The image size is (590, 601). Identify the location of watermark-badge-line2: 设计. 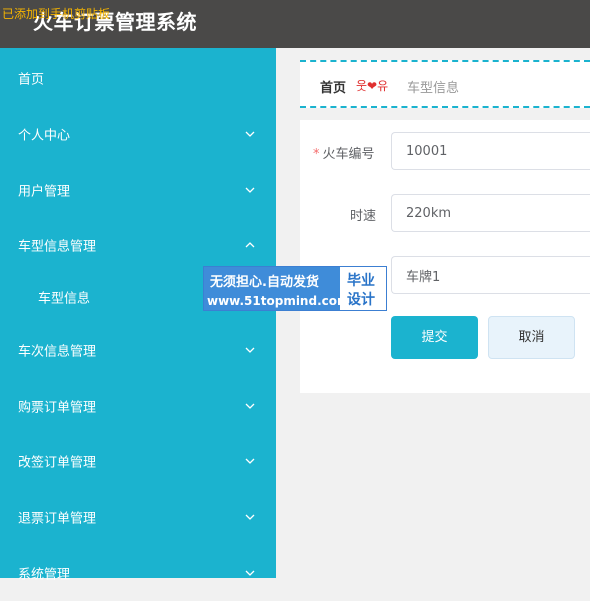
(361, 300).